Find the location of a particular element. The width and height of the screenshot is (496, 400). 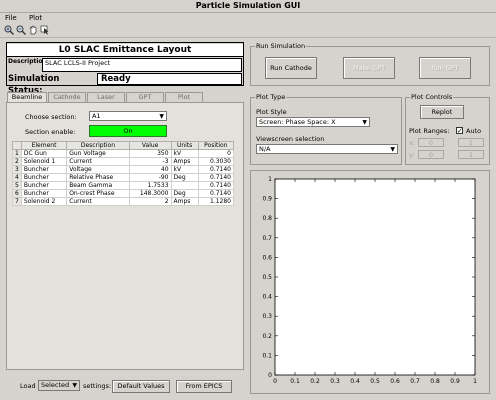

cell-element: DC Gun is located at coordinates (44, 153).